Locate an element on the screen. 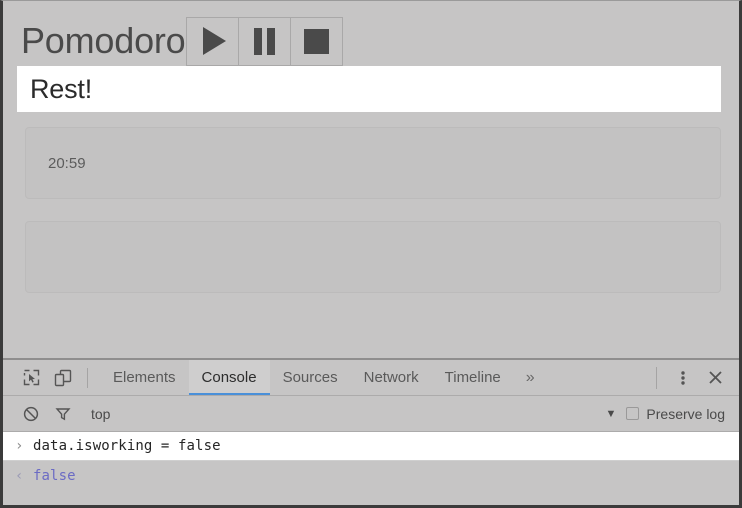 This screenshot has width=742, height=508. filter-funnel-icon is located at coordinates (63, 413).